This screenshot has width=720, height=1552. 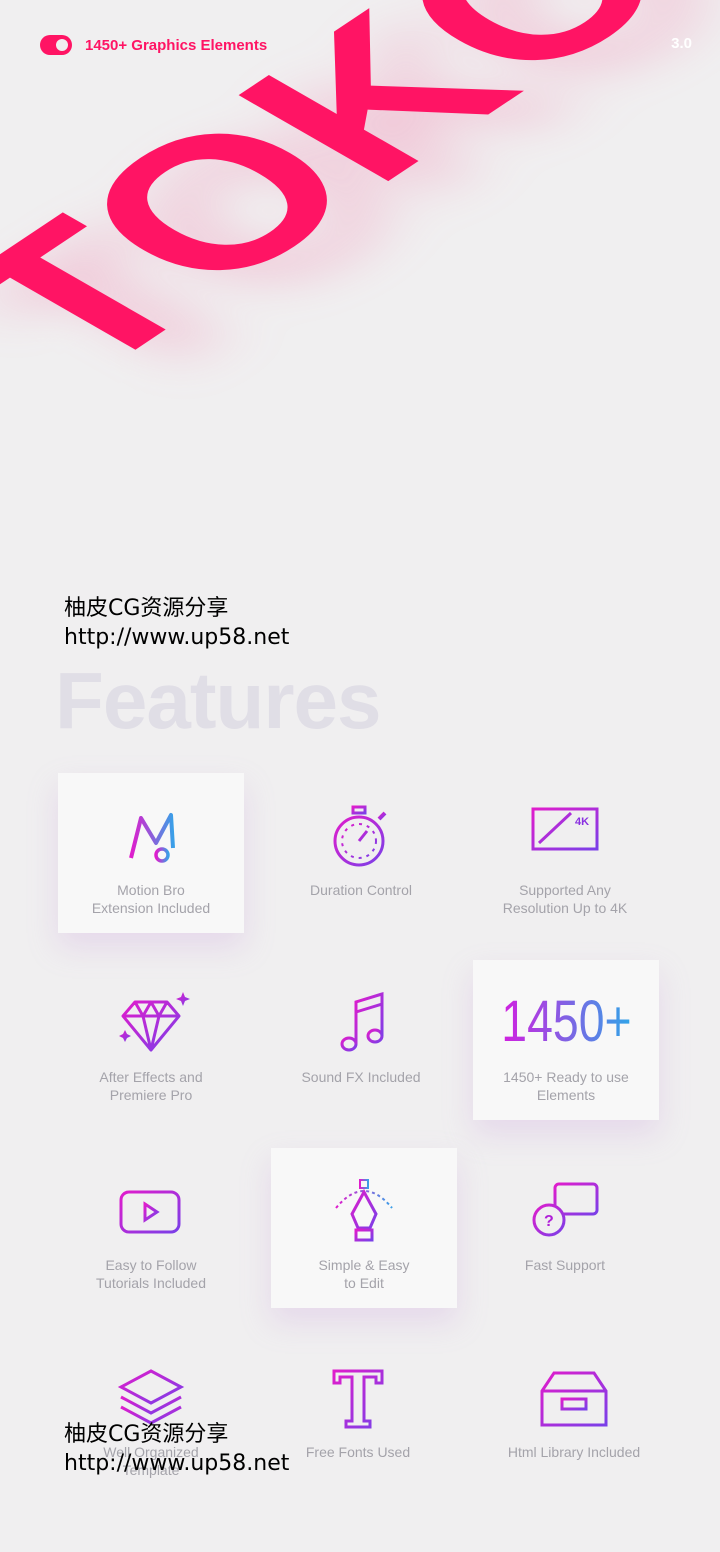 I want to click on feature-label-line: Extension Included, so click(x=151, y=908).